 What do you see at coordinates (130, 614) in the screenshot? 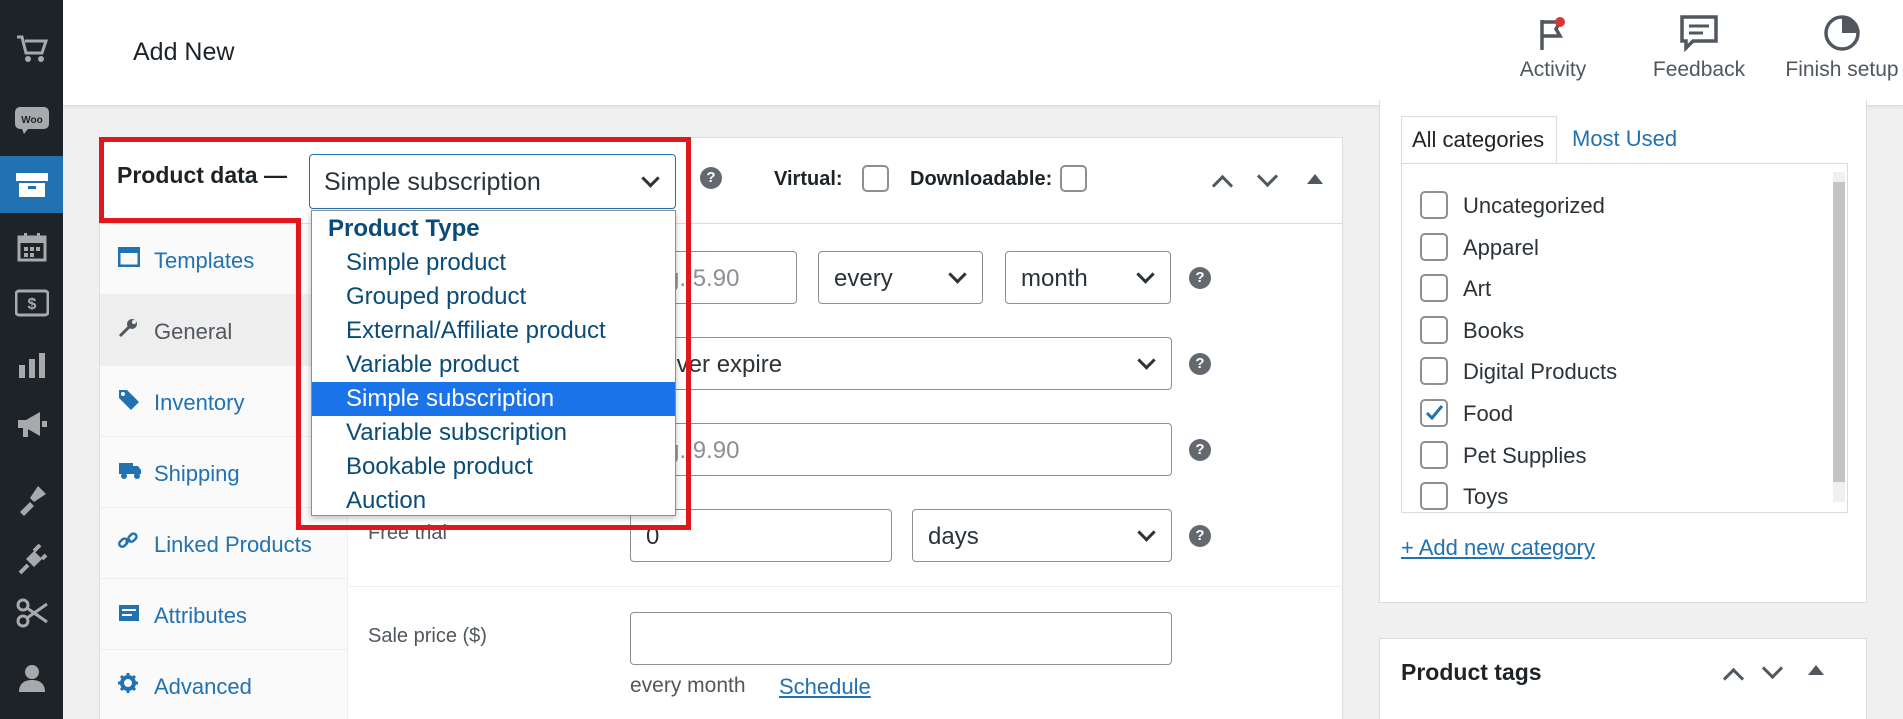
I see `attributes-icon` at bounding box center [130, 614].